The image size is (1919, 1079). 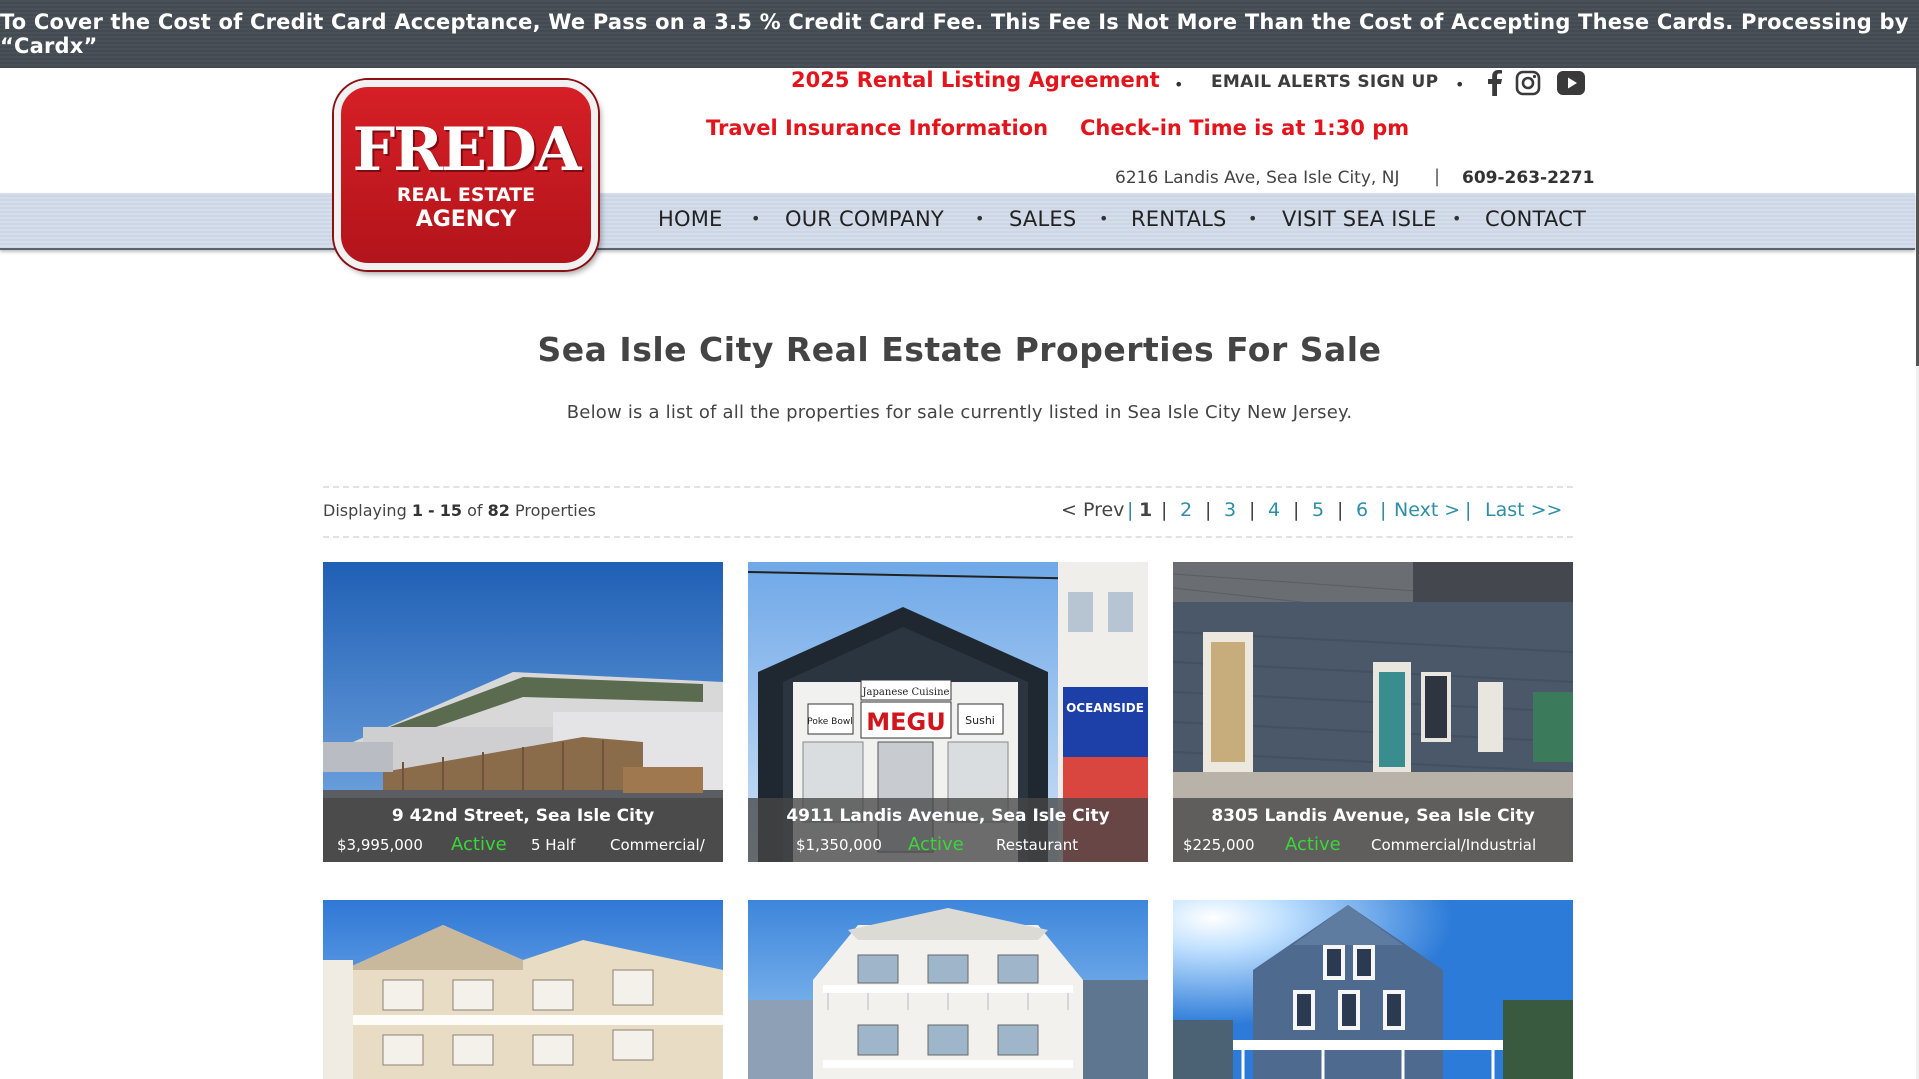 I want to click on logo-line-1: REAL ESTATE, so click(x=466, y=195).